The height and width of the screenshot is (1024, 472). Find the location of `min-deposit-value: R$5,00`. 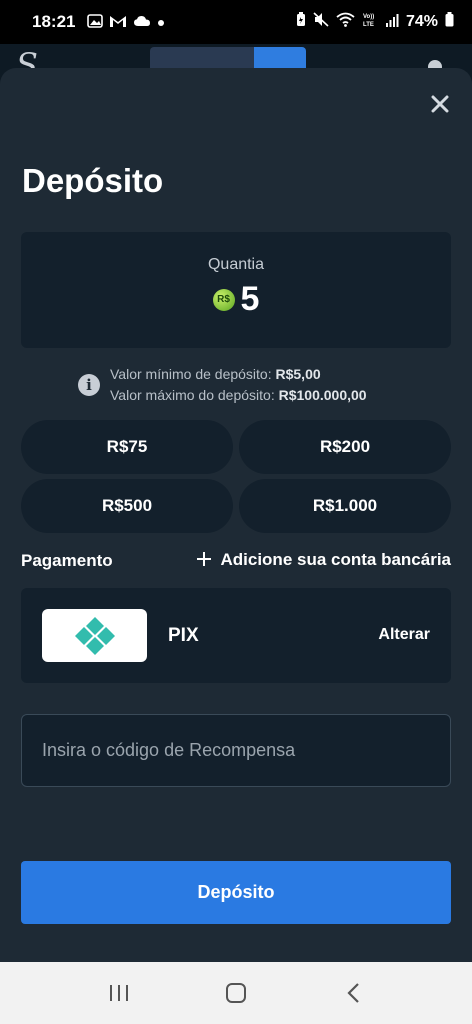

min-deposit-value: R$5,00 is located at coordinates (298, 374).